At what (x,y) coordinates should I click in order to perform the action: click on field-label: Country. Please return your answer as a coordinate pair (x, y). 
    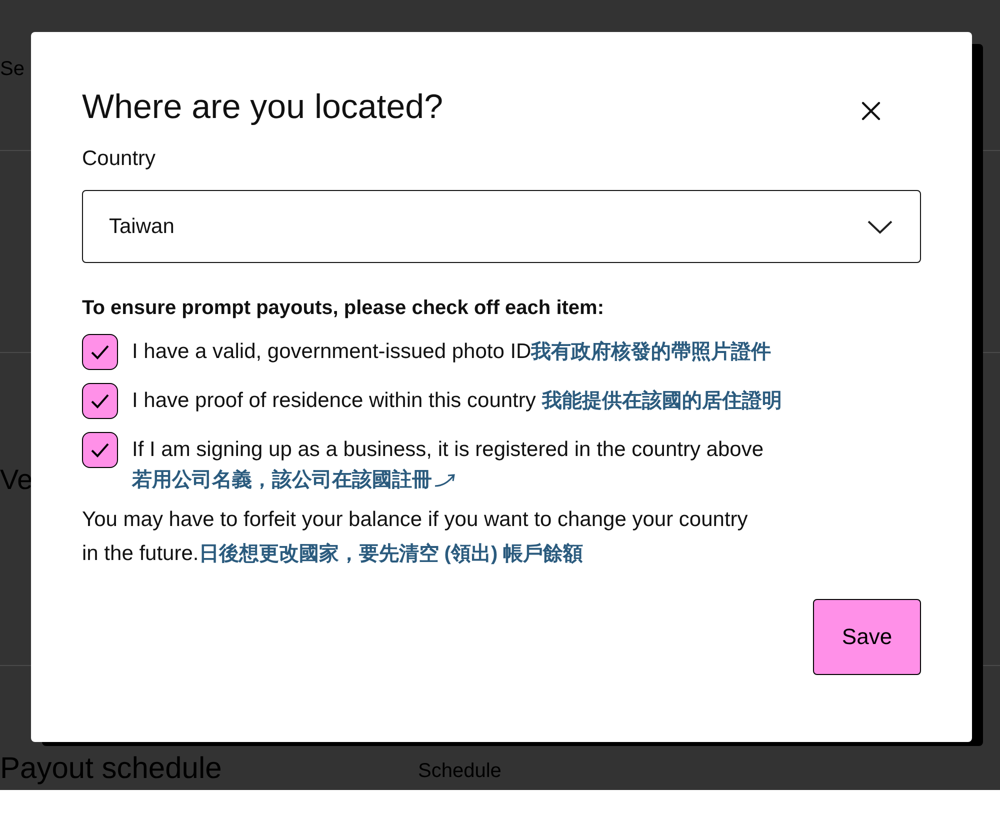
    Looking at the image, I should click on (119, 159).